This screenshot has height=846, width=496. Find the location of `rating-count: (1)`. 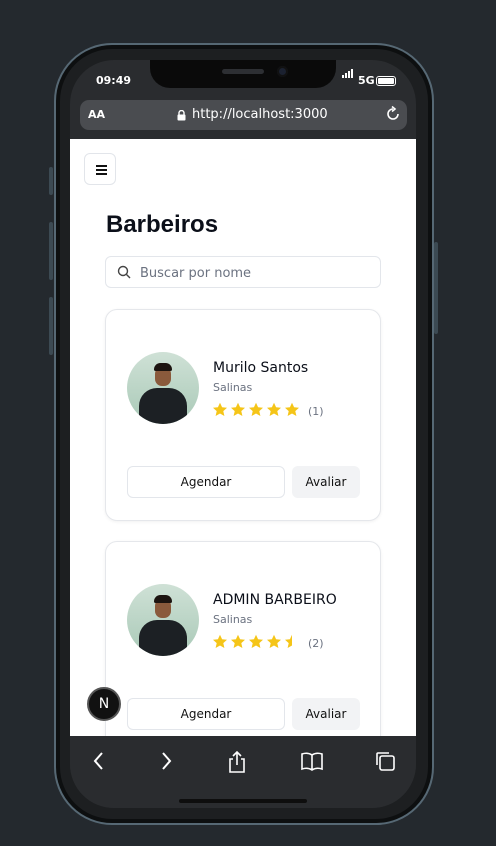

rating-count: (1) is located at coordinates (316, 411).